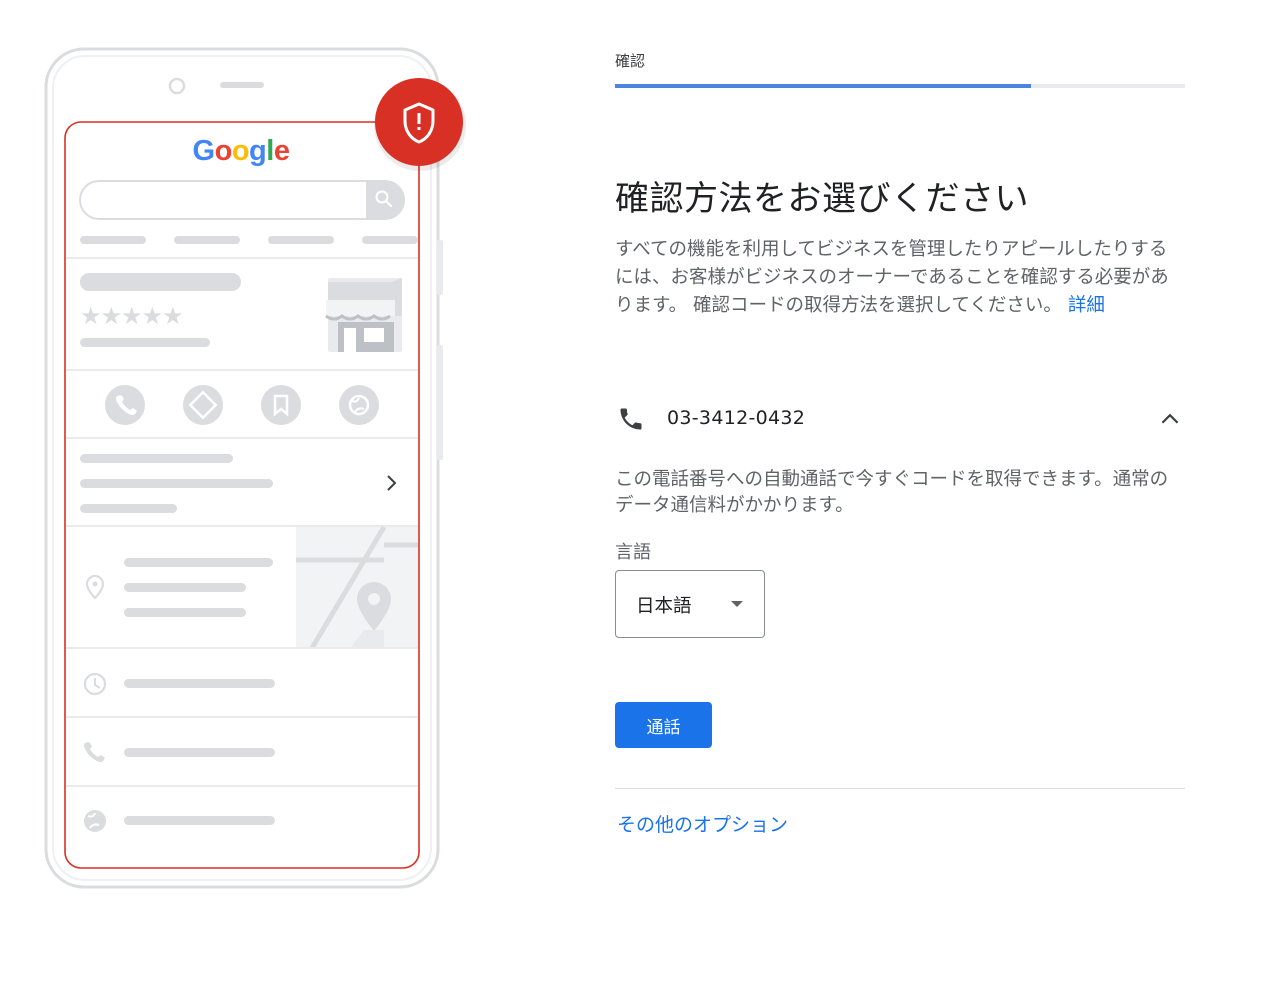  I want to click on storefront-icon, so click(363, 315).